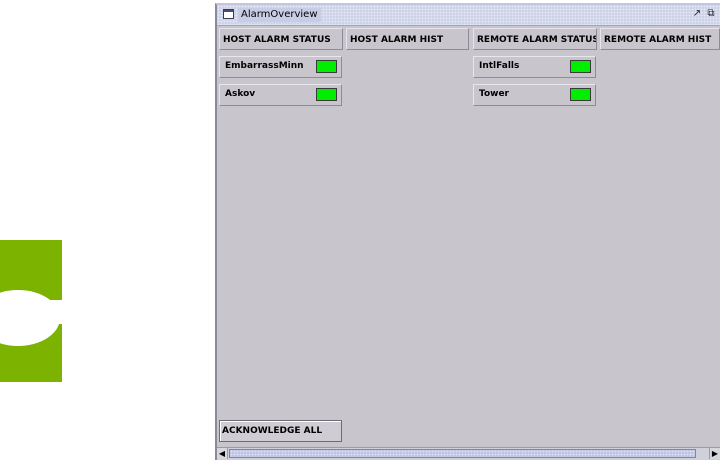 The width and height of the screenshot is (720, 460). I want to click on window-titlebar: AlarmOverview ↗ ⧉, so click(468, 15).